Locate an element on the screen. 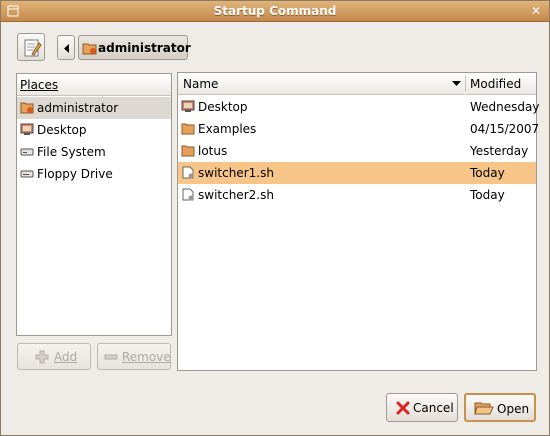 Image resolution: width=550 pixels, height=436 pixels. file-row: lotus Yesterday is located at coordinates (357, 151).